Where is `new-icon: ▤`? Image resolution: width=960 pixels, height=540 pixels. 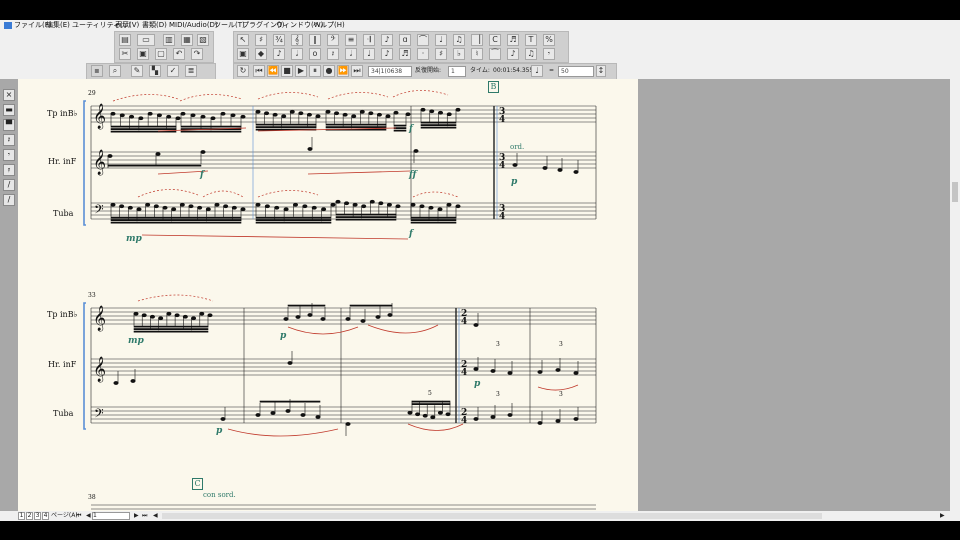
new-icon: ▤ is located at coordinates (125, 40).